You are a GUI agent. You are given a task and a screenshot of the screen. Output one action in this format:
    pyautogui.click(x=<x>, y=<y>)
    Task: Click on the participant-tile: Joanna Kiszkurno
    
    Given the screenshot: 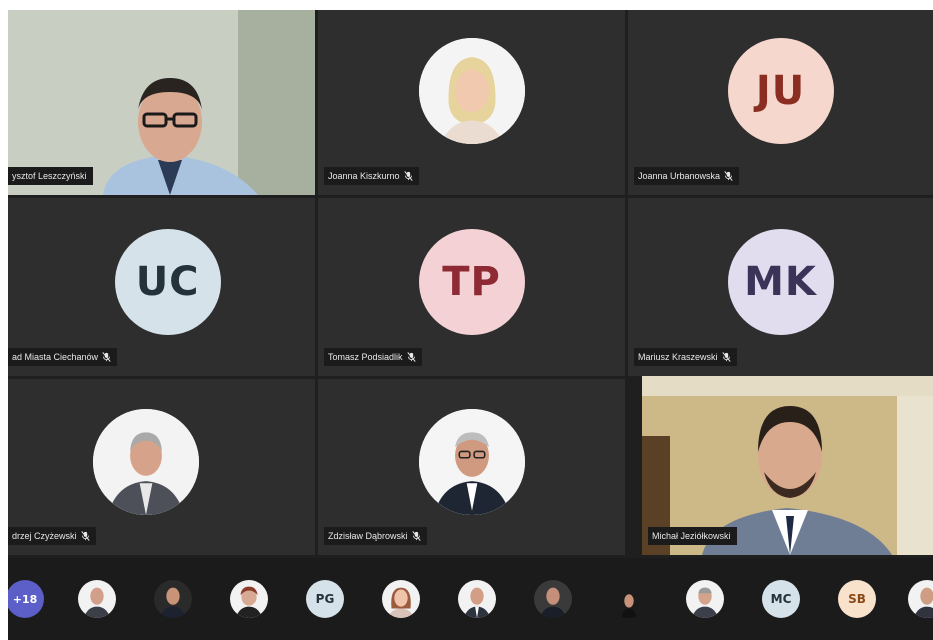 What is the action you would take?
    pyautogui.click(x=471, y=102)
    